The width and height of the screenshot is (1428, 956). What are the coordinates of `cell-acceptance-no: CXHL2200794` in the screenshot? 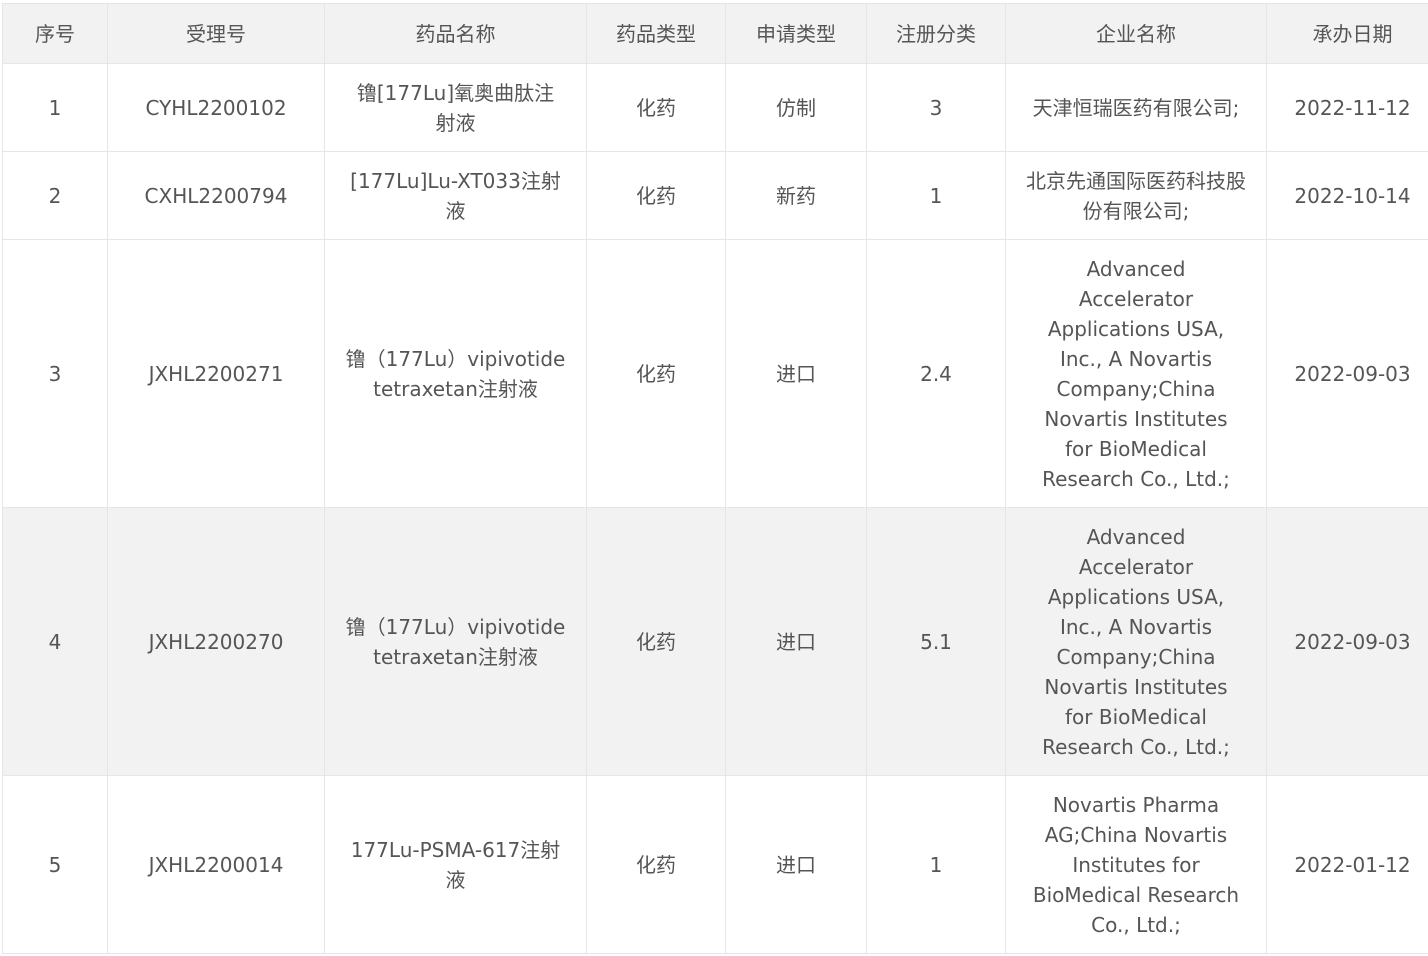 It's located at (216, 195).